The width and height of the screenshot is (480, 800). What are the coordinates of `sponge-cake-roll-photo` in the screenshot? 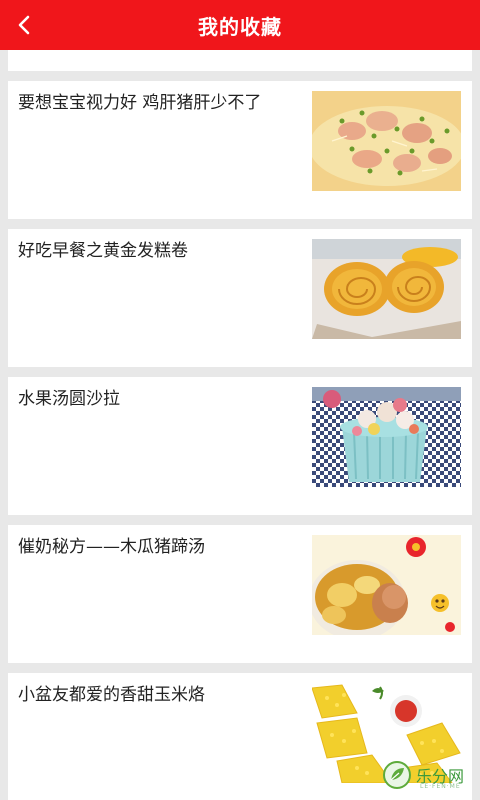 It's located at (386, 289).